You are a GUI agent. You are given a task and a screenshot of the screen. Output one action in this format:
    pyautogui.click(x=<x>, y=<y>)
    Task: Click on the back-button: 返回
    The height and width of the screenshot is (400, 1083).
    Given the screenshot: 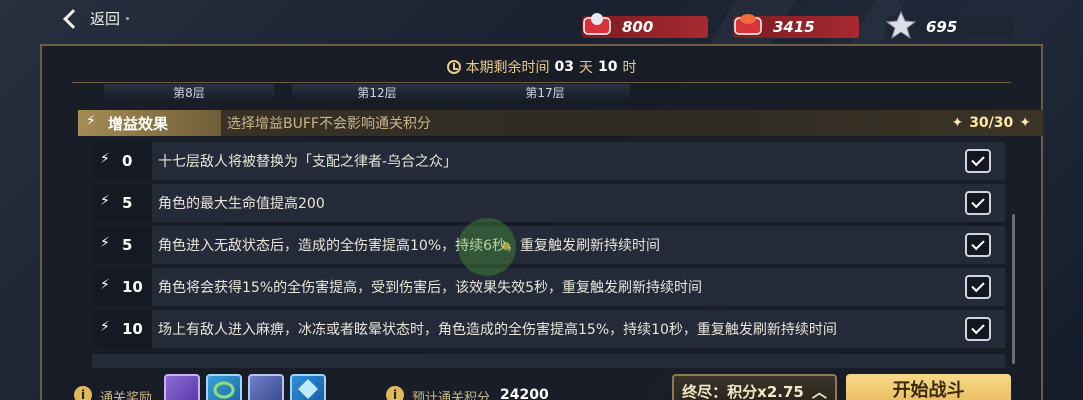 What is the action you would take?
    pyautogui.click(x=95, y=18)
    